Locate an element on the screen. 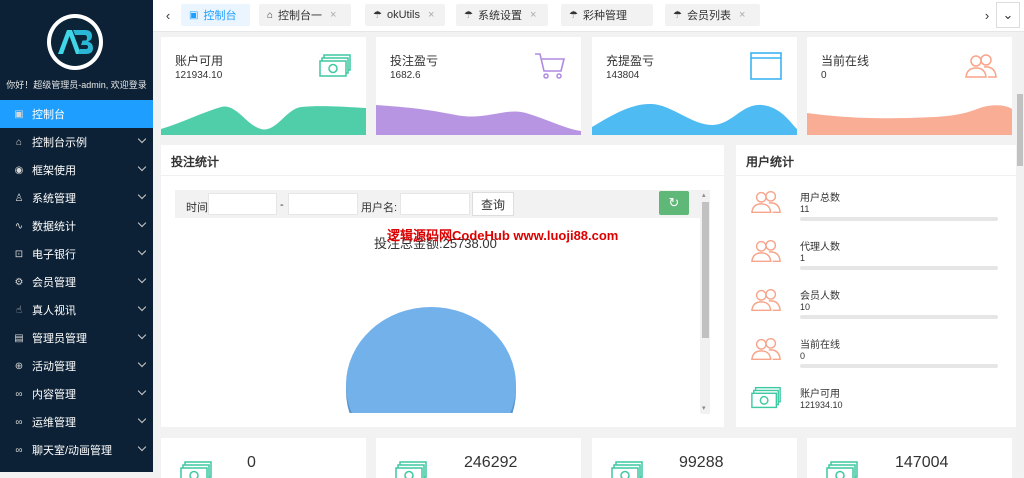  tabs-more-button: ⌄ is located at coordinates (1008, 15).